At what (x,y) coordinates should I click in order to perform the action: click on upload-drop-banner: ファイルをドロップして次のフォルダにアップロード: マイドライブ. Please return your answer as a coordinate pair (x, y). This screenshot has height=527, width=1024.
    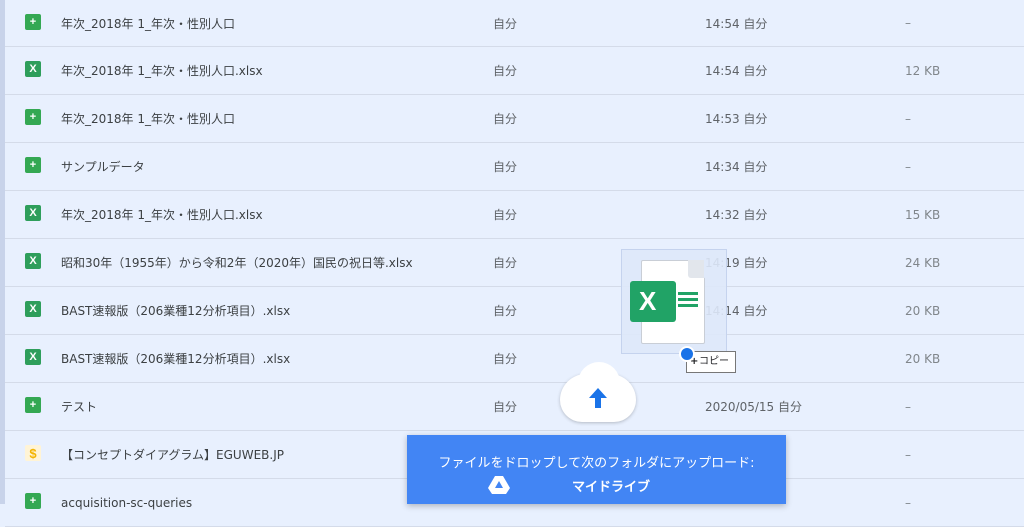
    Looking at the image, I should click on (596, 469).